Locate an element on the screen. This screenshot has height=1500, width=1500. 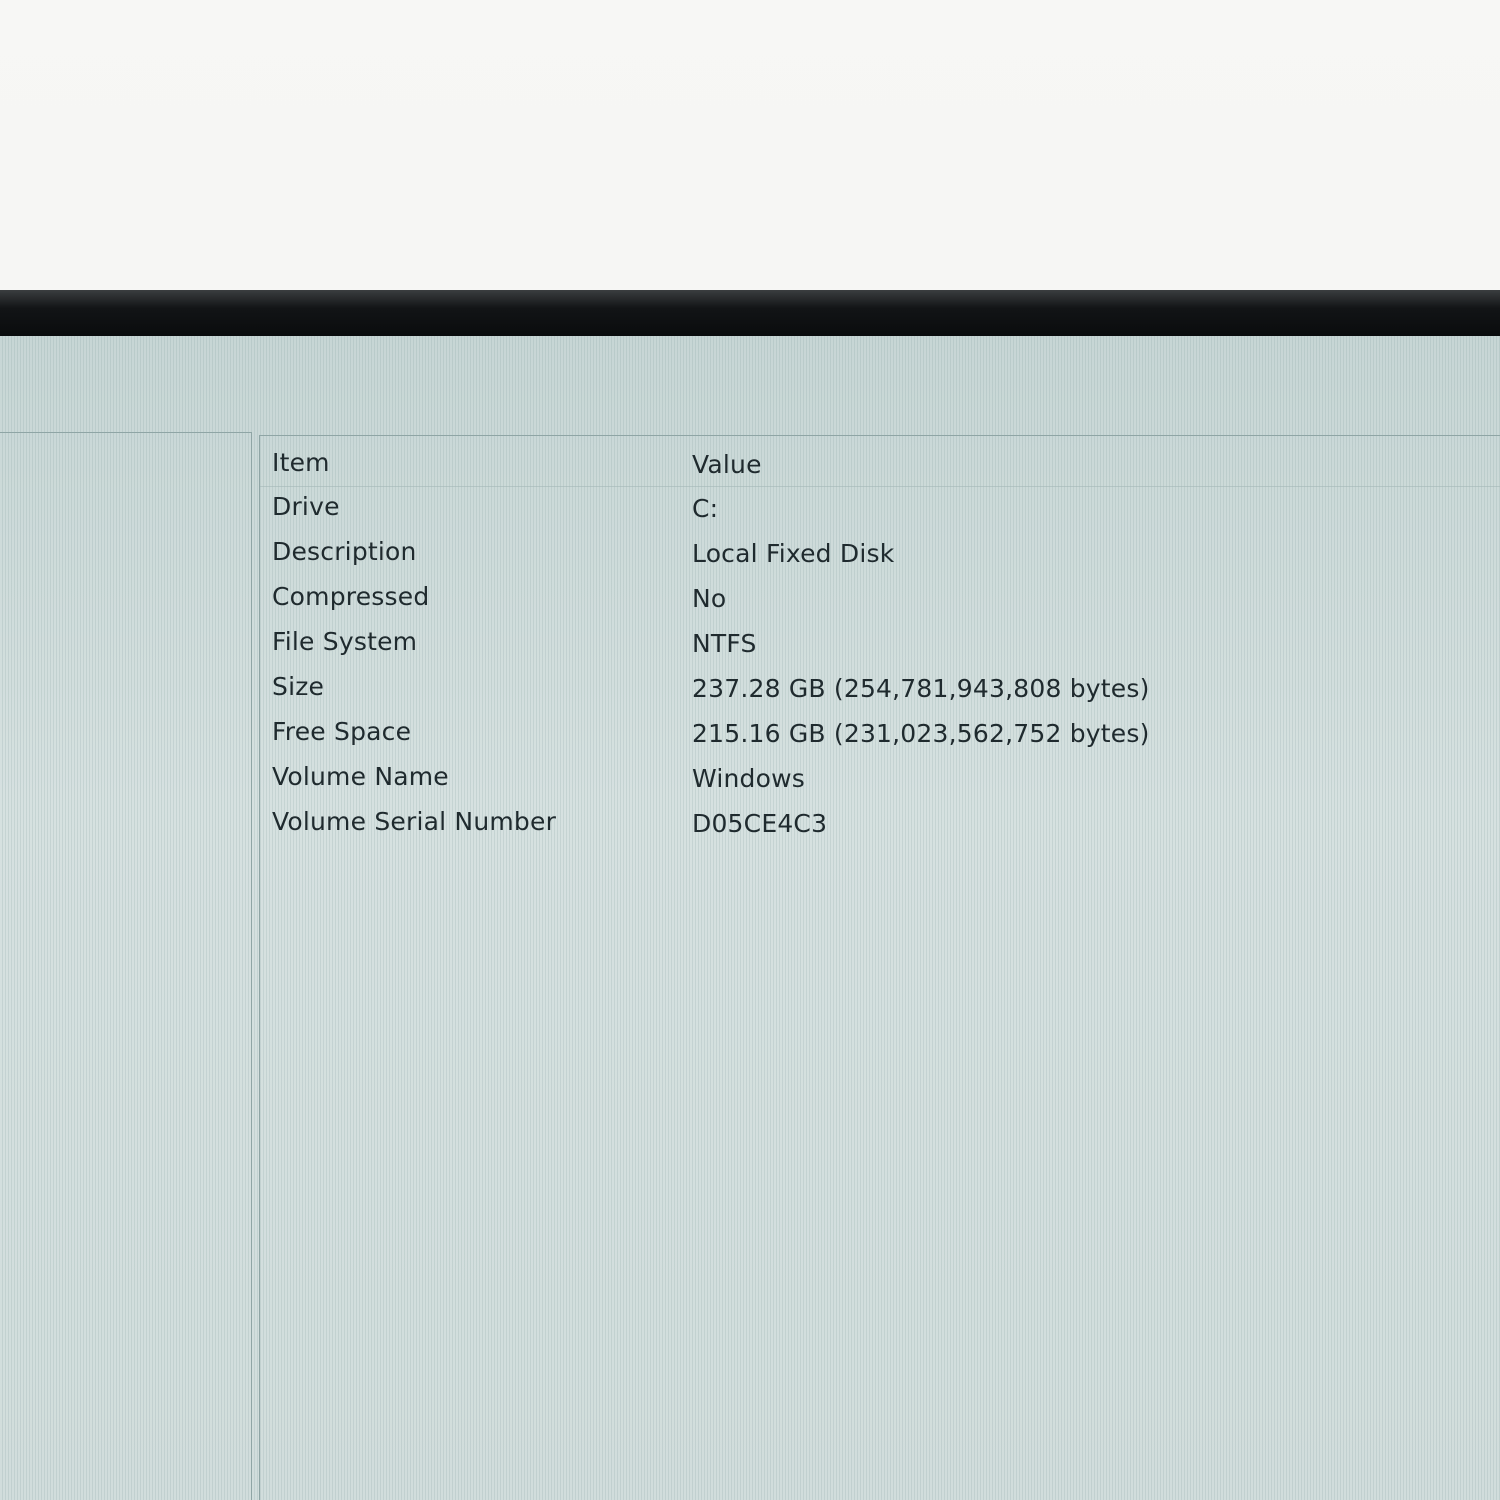
monitor-bezel is located at coordinates (750, 313).